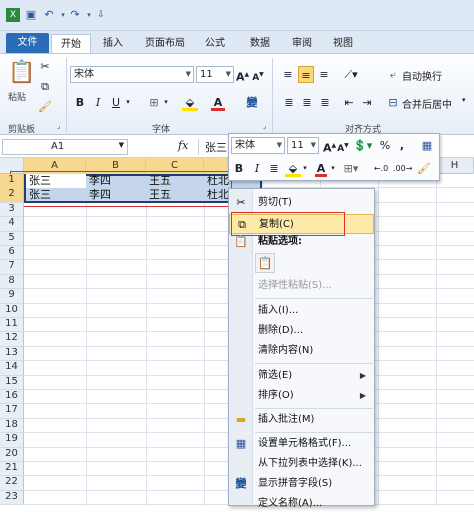  What do you see at coordinates (12, 411) in the screenshot?
I see `row-header: 17` at bounding box center [12, 411].